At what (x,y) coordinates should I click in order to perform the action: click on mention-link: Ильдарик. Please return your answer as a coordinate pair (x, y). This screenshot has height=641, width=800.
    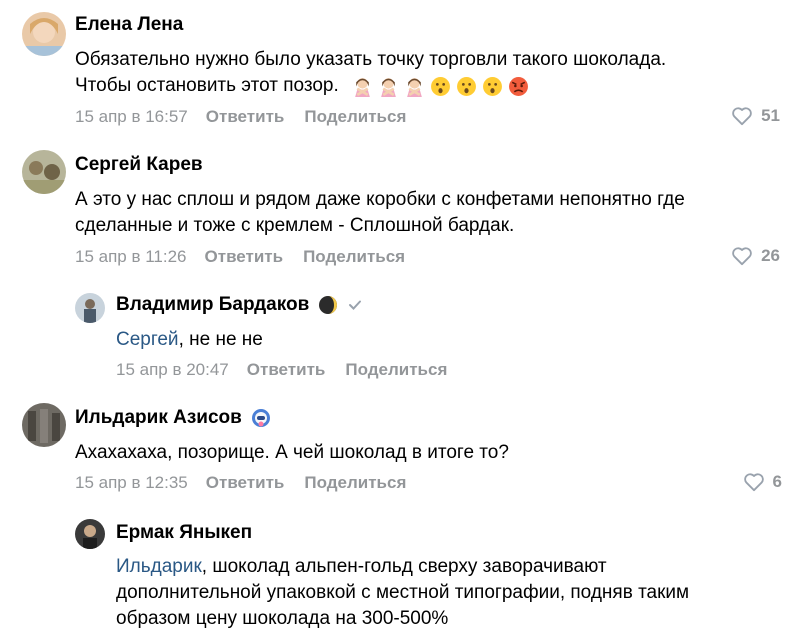
    Looking at the image, I should click on (159, 566).